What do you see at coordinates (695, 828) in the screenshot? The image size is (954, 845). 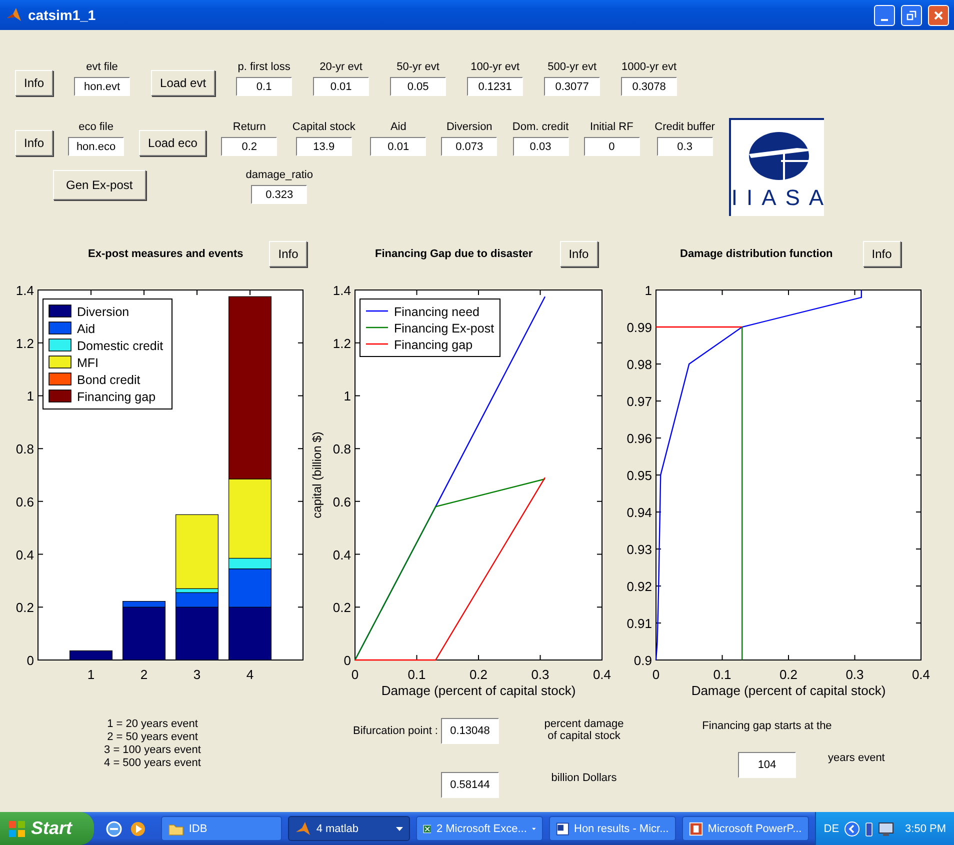 I see `presentation-icon` at bounding box center [695, 828].